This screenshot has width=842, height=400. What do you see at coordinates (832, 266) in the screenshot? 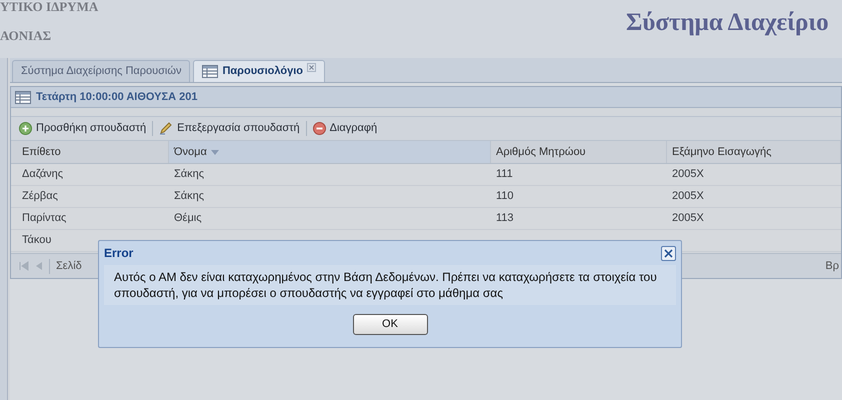
I see `paging-info: Βρ` at bounding box center [832, 266].